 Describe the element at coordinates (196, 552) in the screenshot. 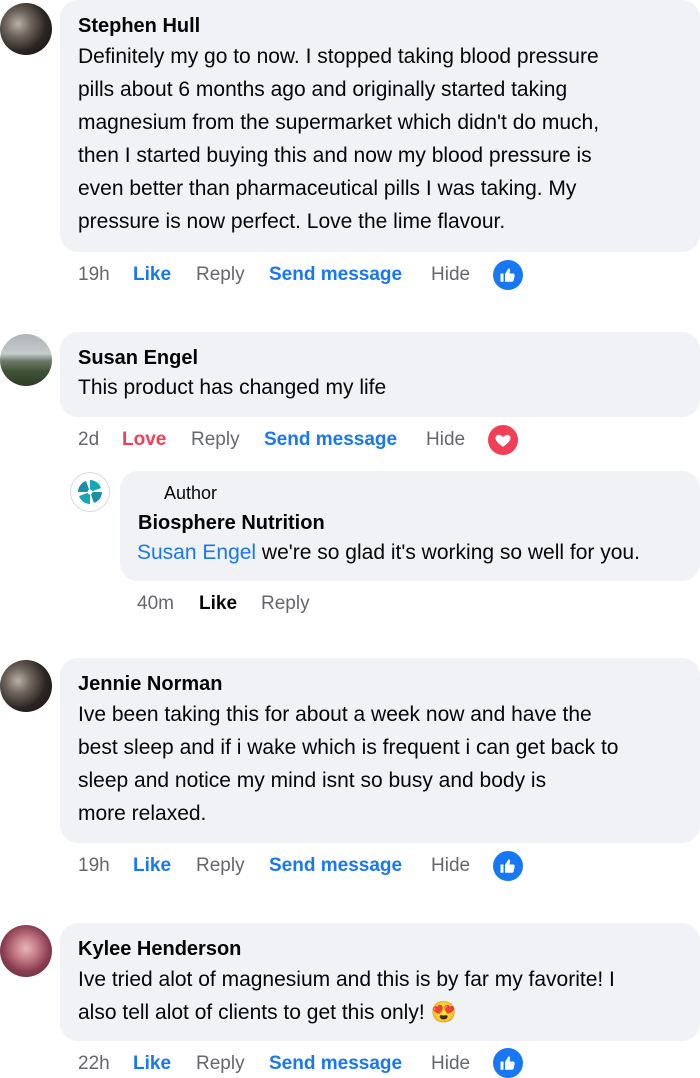

I see `mention-link: Susan Engel` at that location.